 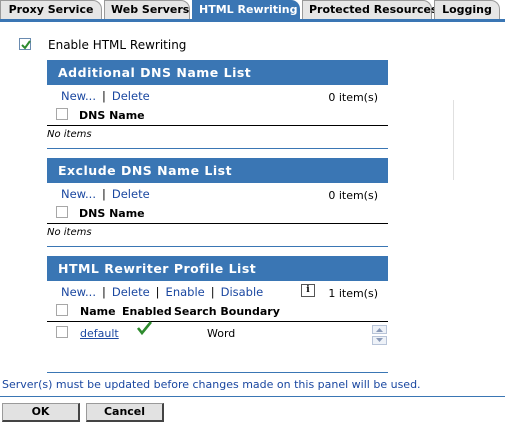 I want to click on profile-count: 1 item(s), so click(x=353, y=293).